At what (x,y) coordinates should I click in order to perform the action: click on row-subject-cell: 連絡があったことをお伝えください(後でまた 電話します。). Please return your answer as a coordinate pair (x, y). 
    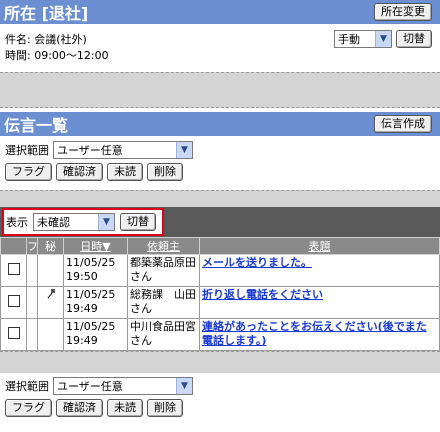
    Looking at the image, I should click on (319, 334).